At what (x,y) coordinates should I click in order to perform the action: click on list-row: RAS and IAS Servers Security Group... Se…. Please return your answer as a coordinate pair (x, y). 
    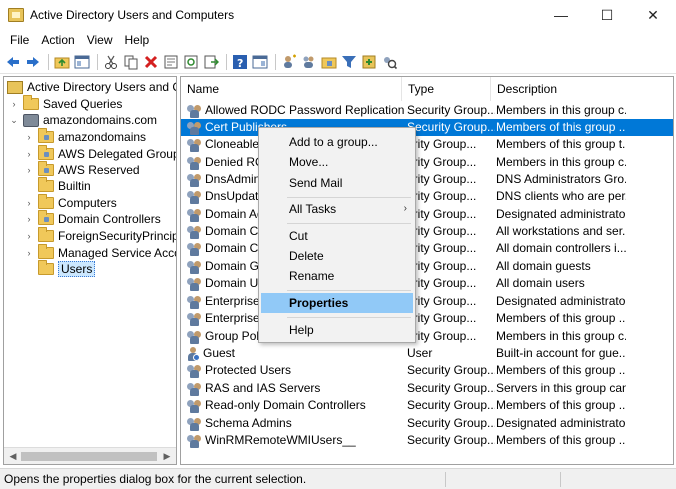
    Looking at the image, I should click on (427, 388).